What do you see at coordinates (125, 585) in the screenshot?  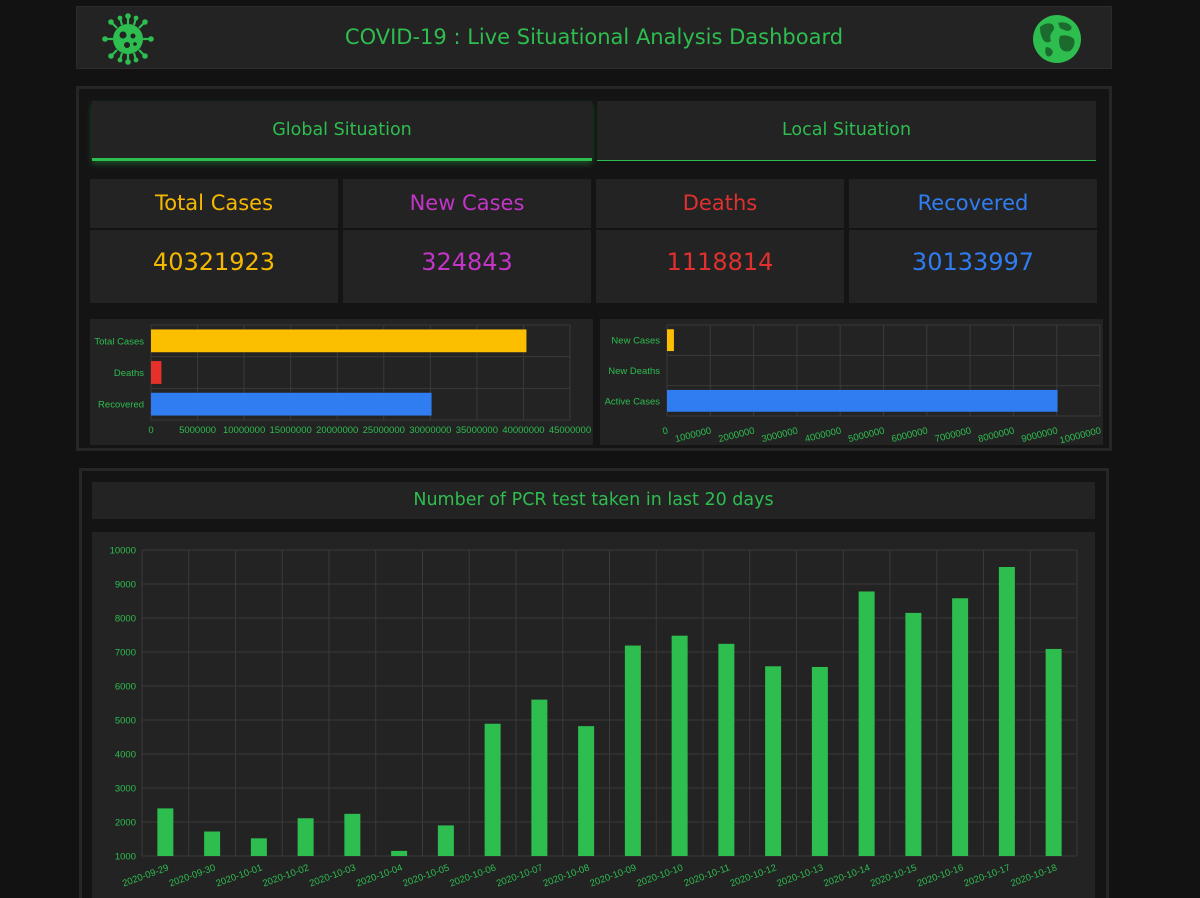 I see `y-tick-label: 9000` at bounding box center [125, 585].